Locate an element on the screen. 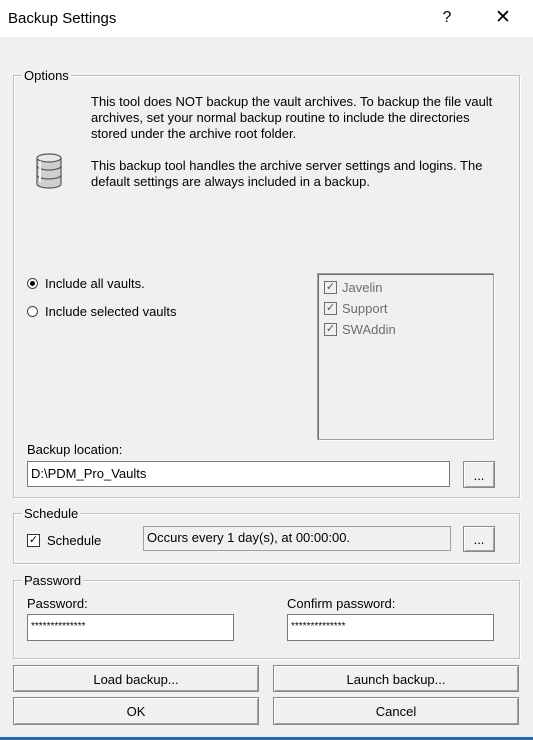 The height and width of the screenshot is (740, 533). vault-item-support: ✓ Support is located at coordinates (356, 308).